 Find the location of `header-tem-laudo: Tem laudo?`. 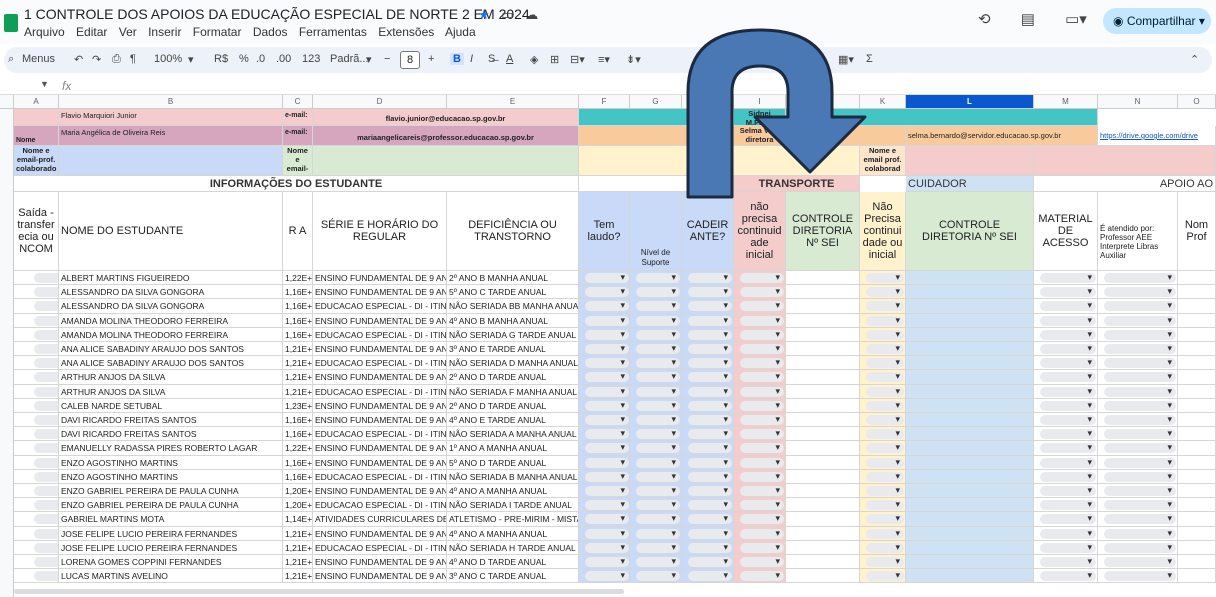

header-tem-laudo: Tem laudo? is located at coordinates (604, 231).